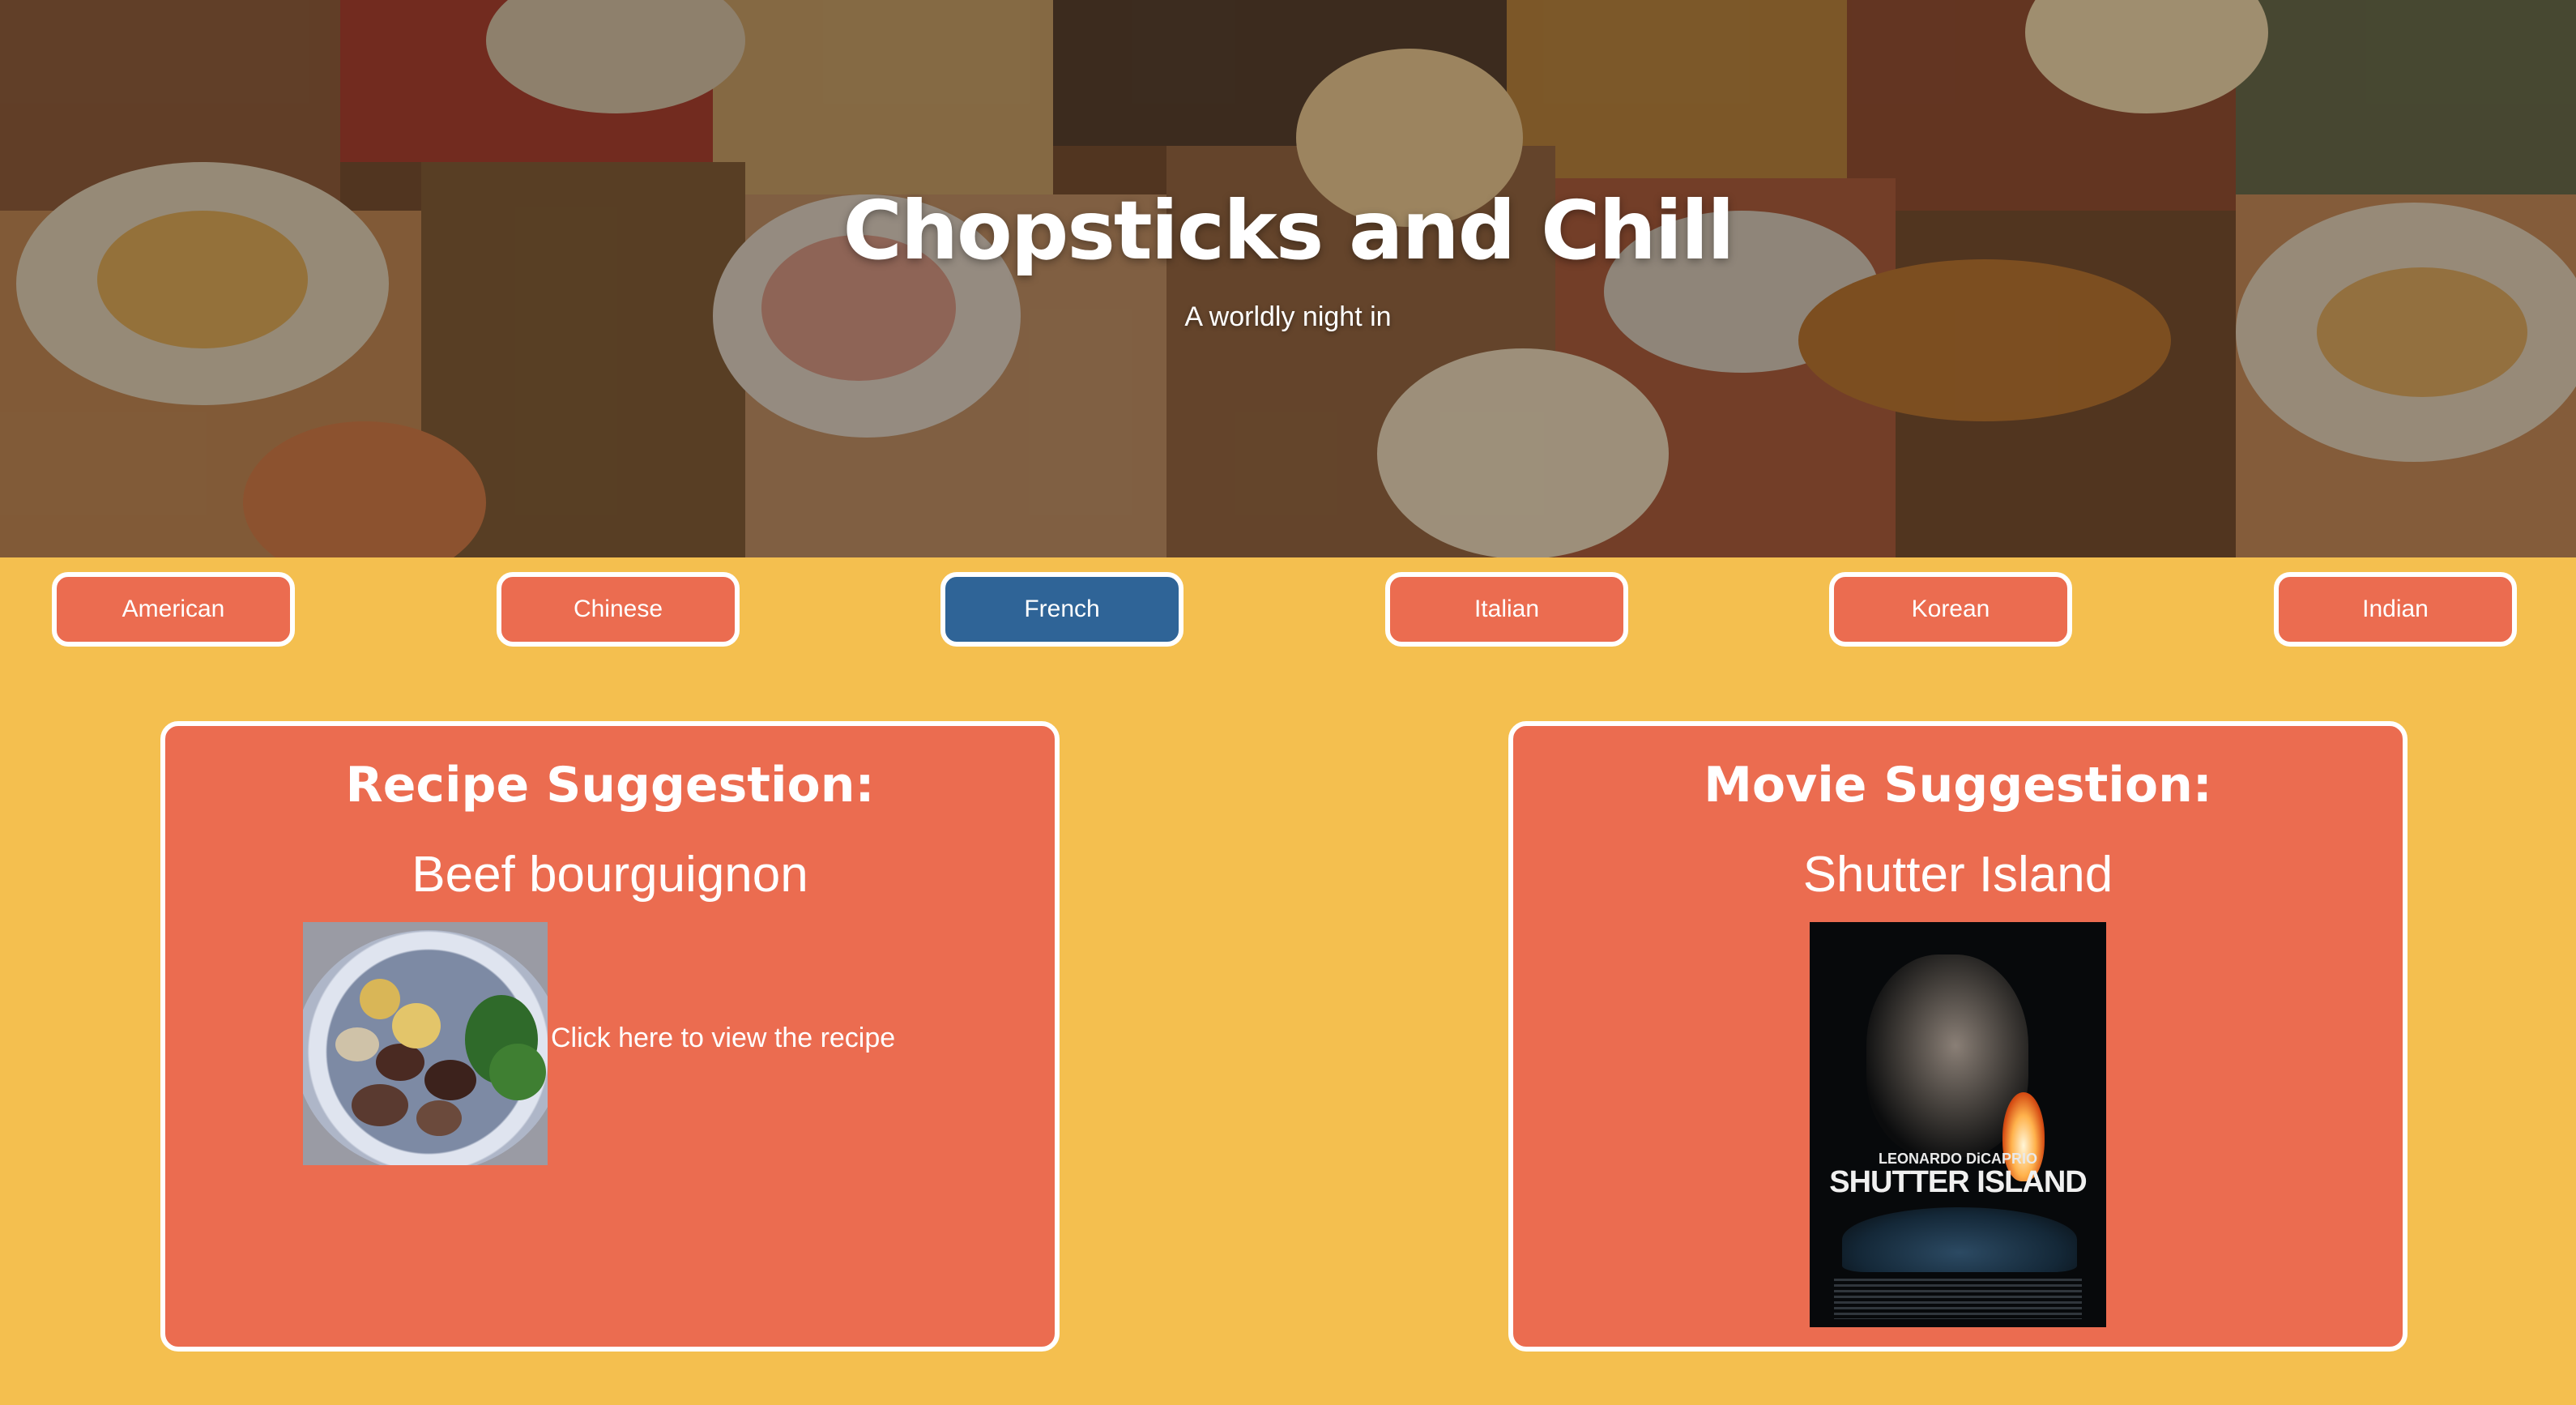 This screenshot has height=1405, width=2576. I want to click on site-title: Chopsticks and Chill, so click(1288, 230).